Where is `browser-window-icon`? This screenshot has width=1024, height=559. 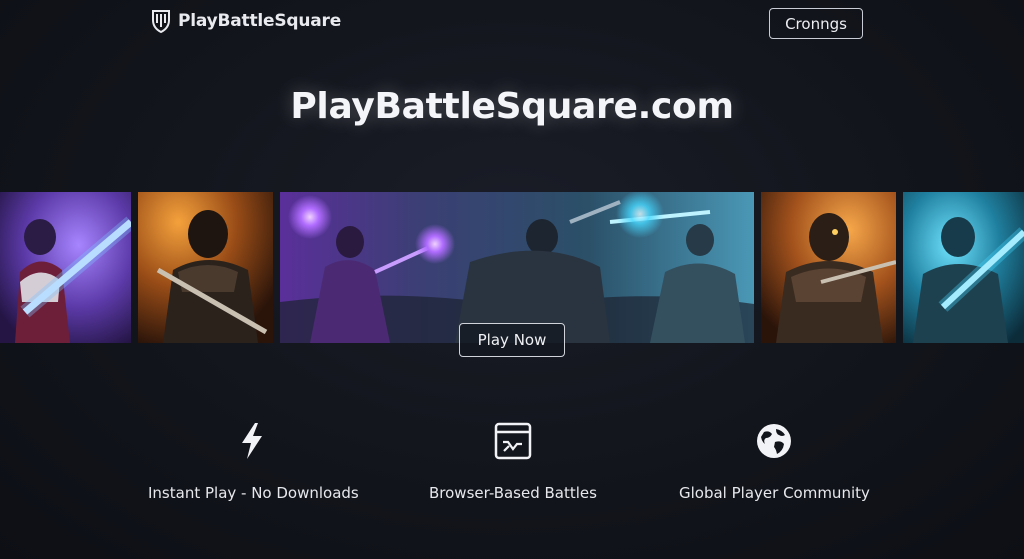
browser-window-icon is located at coordinates (513, 441).